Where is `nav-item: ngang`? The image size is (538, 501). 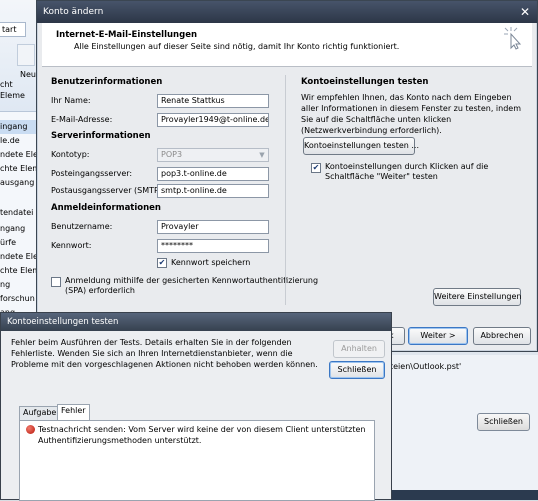 nav-item: ngang is located at coordinates (20, 229).